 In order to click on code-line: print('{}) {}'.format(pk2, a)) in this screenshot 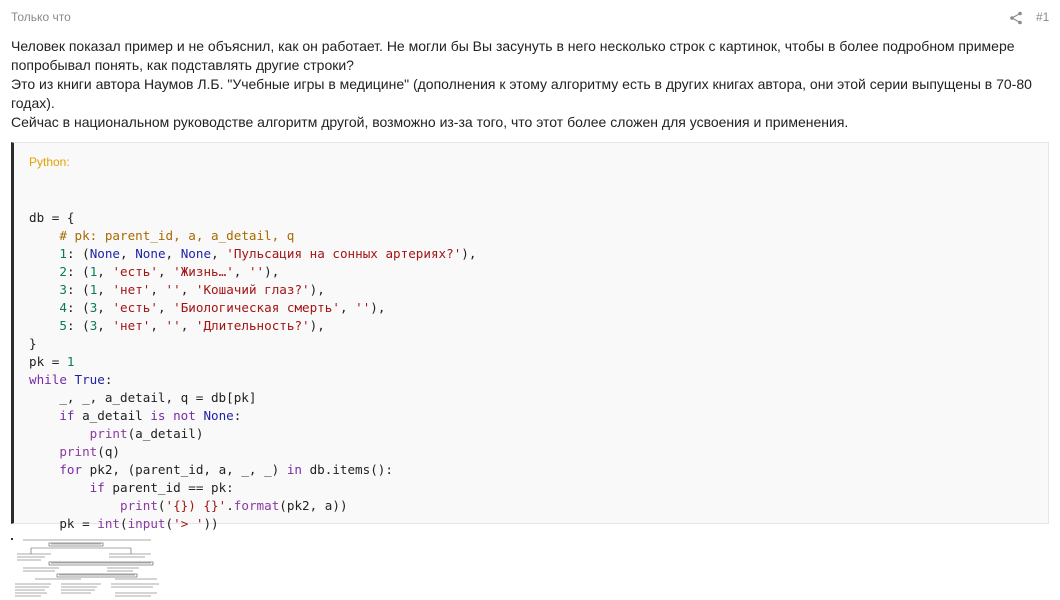, I will do `click(252, 506)`.